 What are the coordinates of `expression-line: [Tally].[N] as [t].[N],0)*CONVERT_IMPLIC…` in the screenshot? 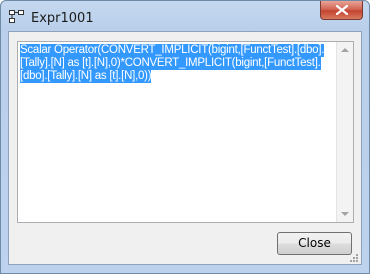 It's located at (170, 63).